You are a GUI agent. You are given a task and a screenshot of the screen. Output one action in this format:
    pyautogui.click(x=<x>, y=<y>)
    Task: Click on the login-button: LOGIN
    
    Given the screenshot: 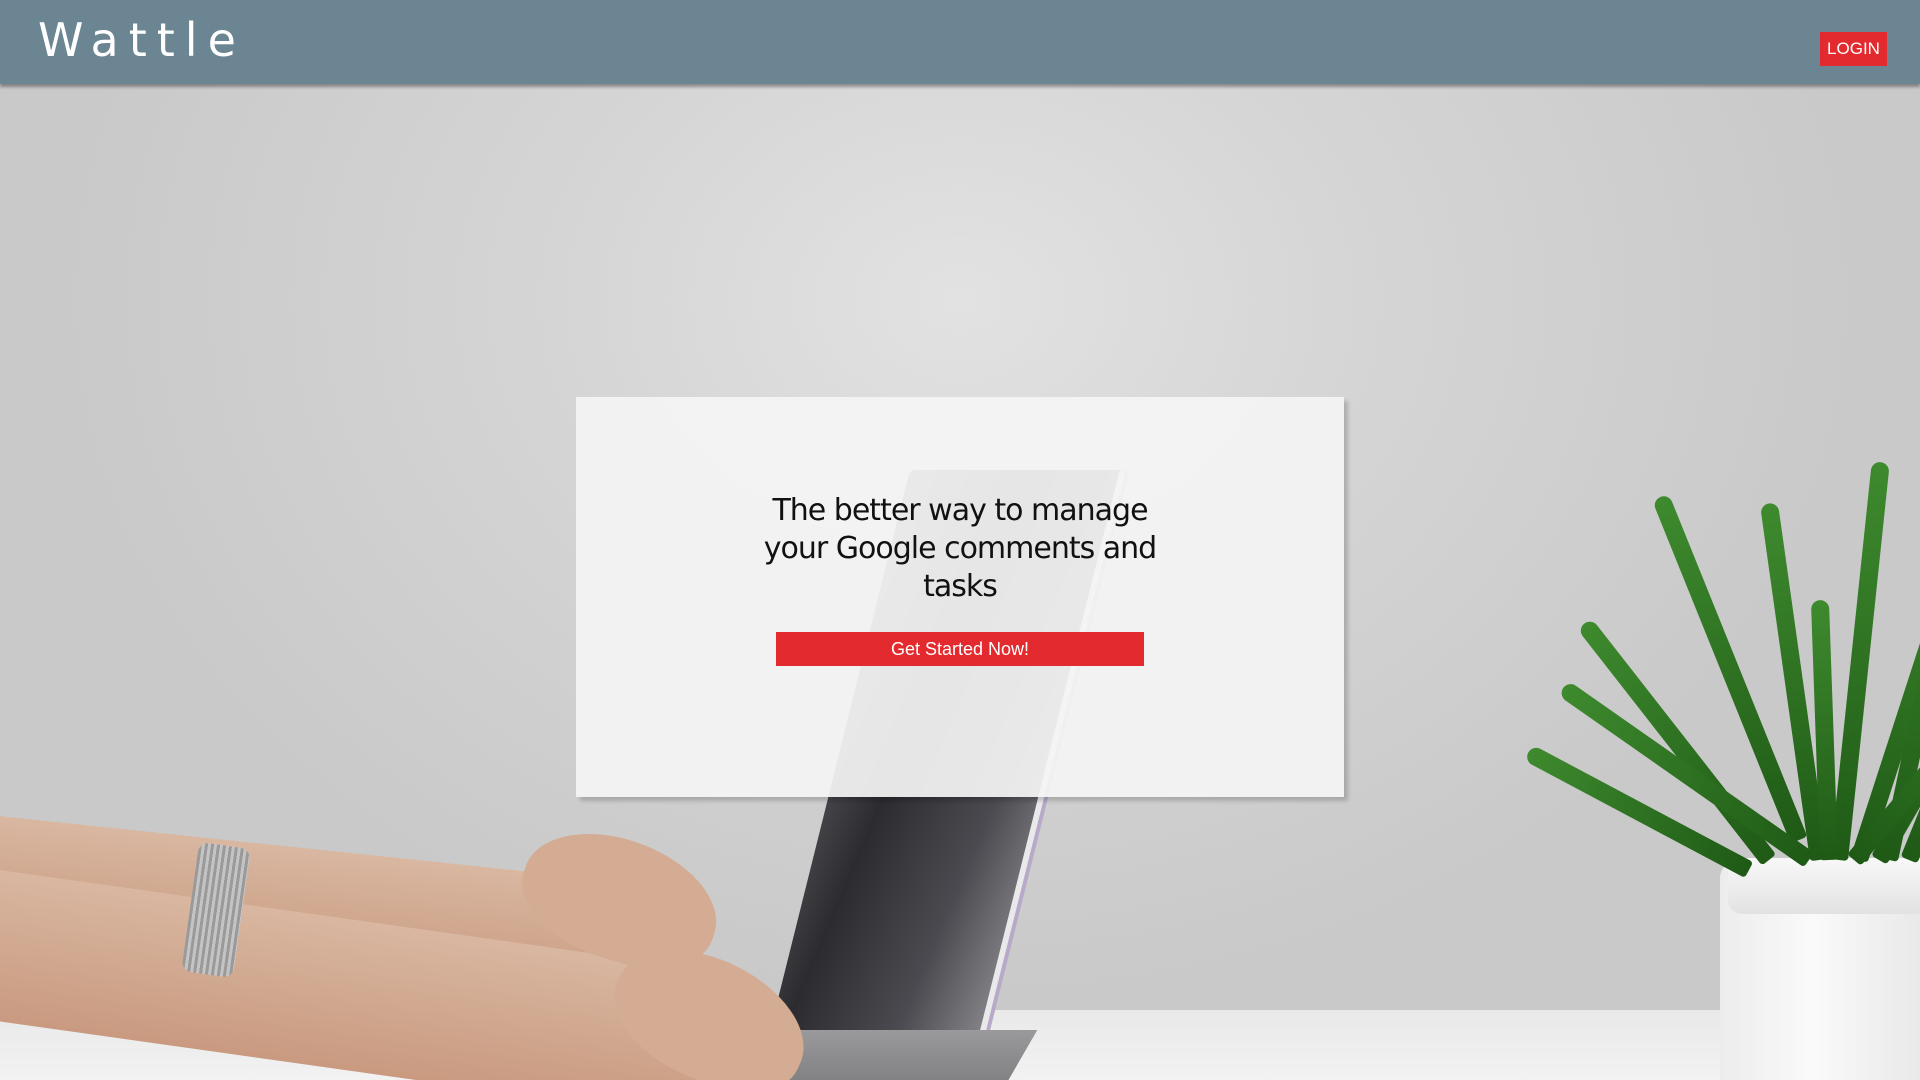 What is the action you would take?
    pyautogui.click(x=1853, y=49)
    